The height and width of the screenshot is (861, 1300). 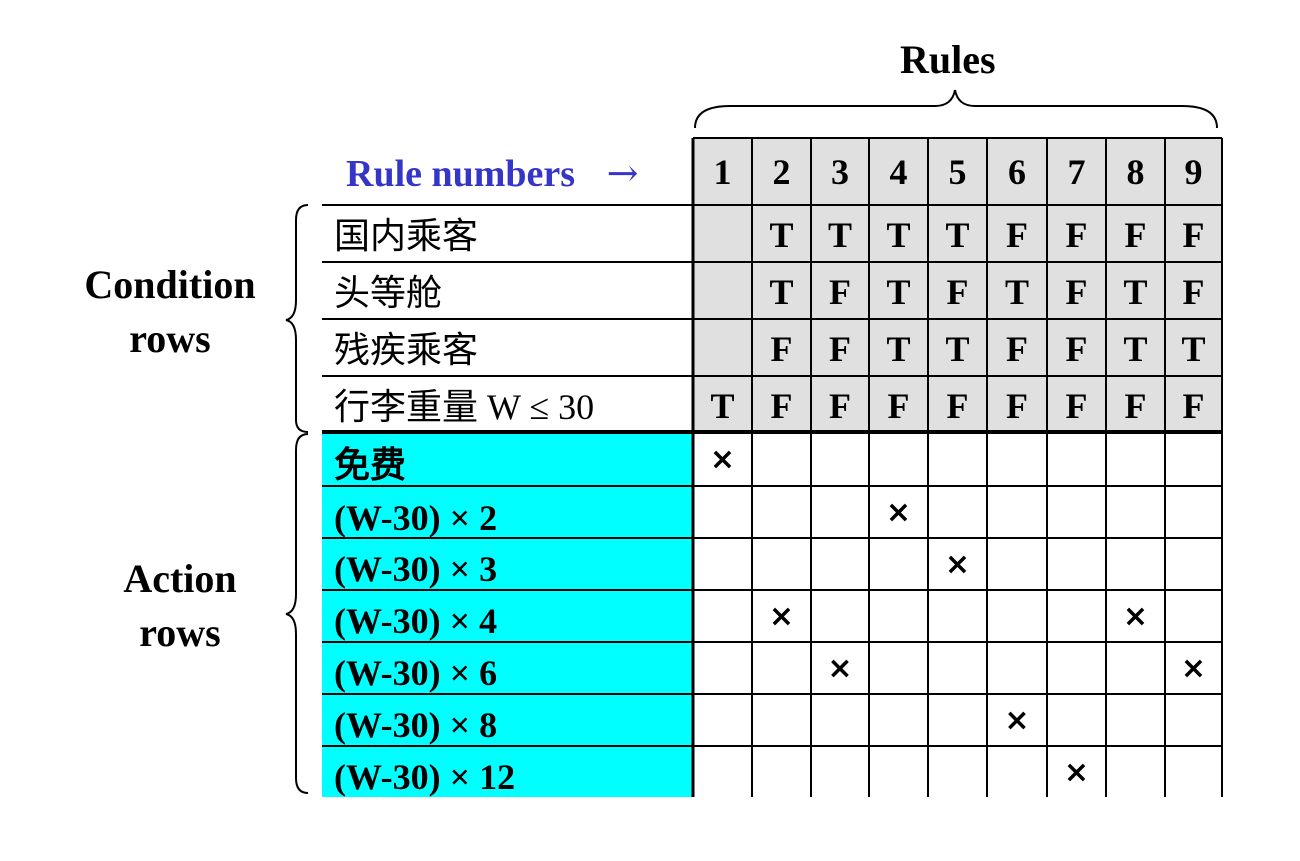 What do you see at coordinates (170, 284) in the screenshot?
I see `condition-rows-line1: Condition` at bounding box center [170, 284].